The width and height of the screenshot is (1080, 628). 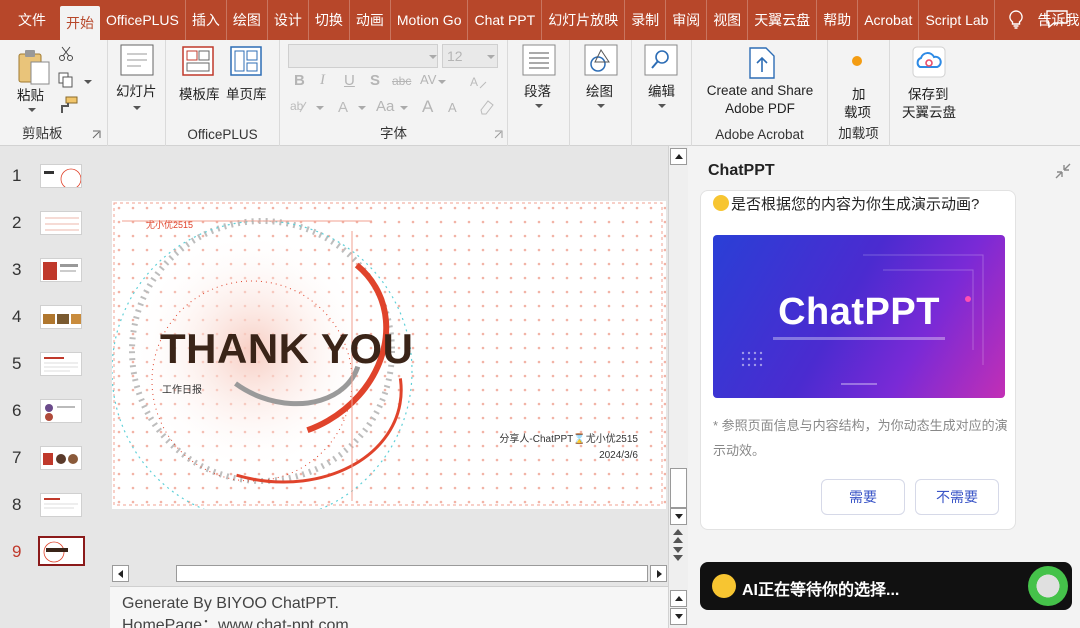 What do you see at coordinates (537, 90) in the screenshot?
I see `paragraph-label: 段落` at bounding box center [537, 90].